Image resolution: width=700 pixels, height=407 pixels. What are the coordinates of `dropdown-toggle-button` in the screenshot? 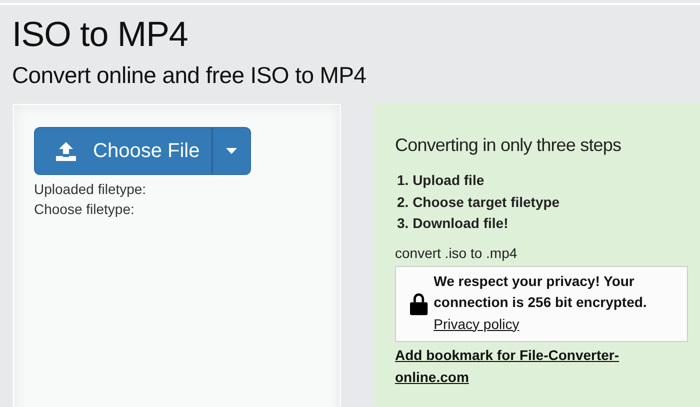 It's located at (231, 151).